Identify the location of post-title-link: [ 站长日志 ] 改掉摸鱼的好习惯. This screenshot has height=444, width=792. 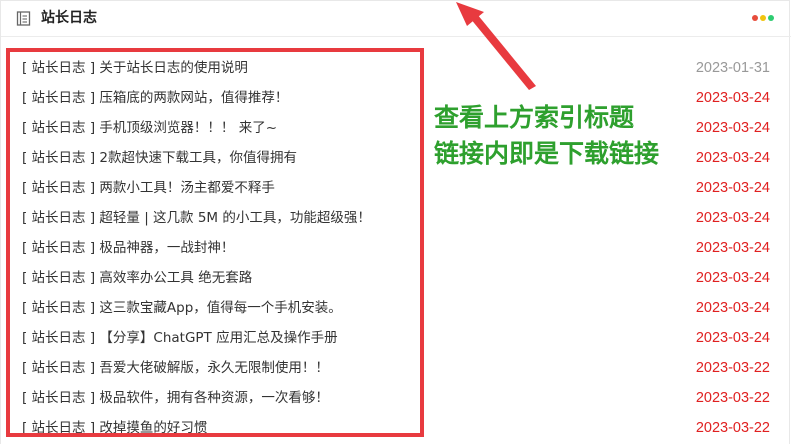
(114, 428).